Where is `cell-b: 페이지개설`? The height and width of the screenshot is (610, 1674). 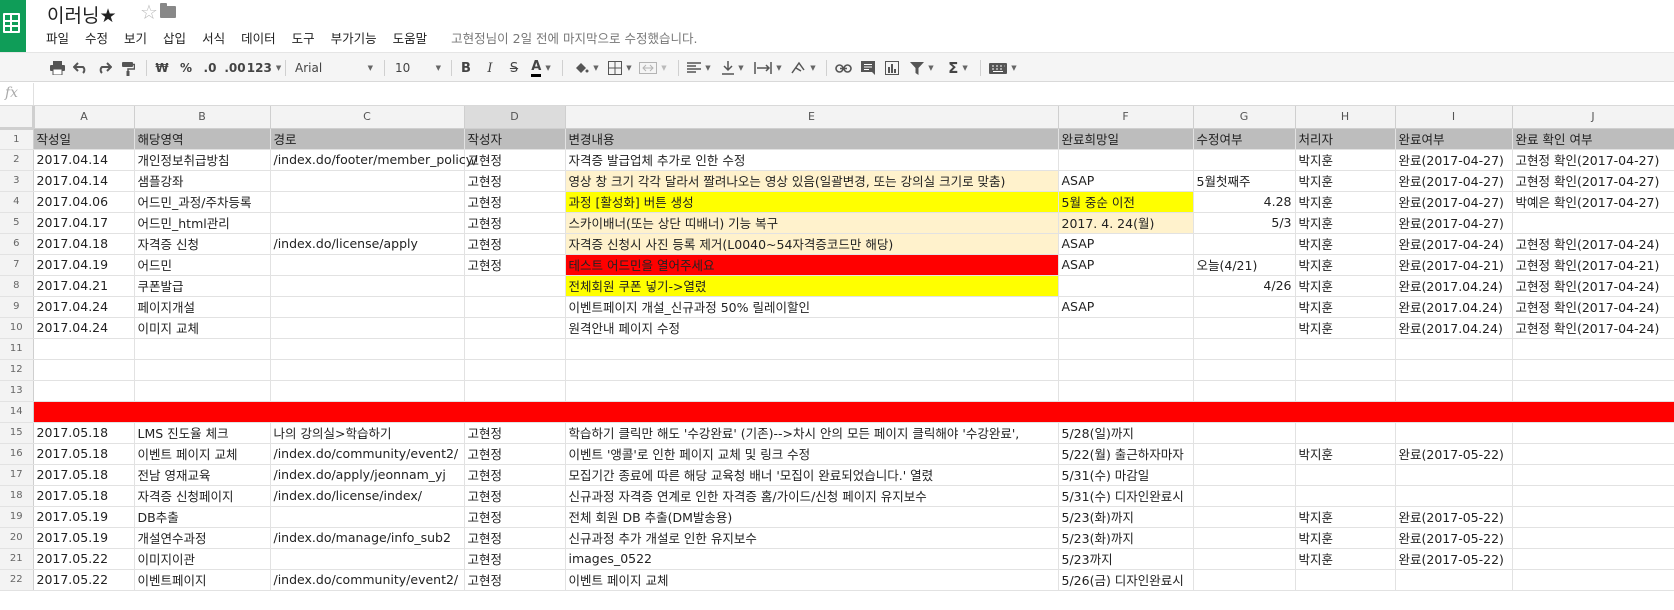 cell-b: 페이지개설 is located at coordinates (202, 307).